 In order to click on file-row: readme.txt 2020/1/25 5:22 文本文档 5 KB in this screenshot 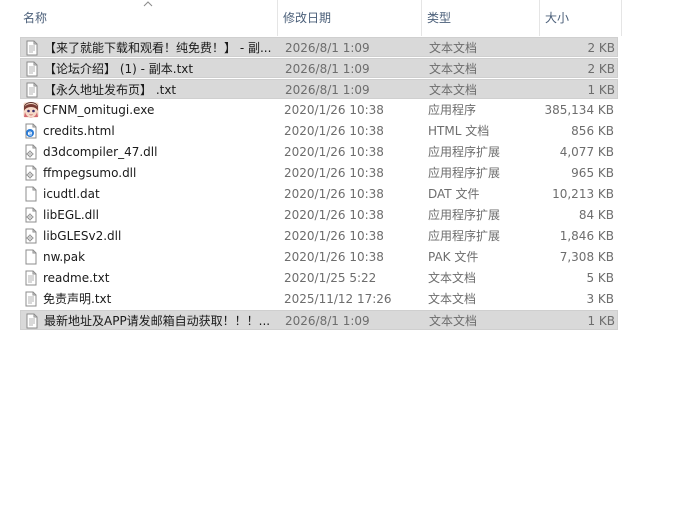, I will do `click(319, 278)`.